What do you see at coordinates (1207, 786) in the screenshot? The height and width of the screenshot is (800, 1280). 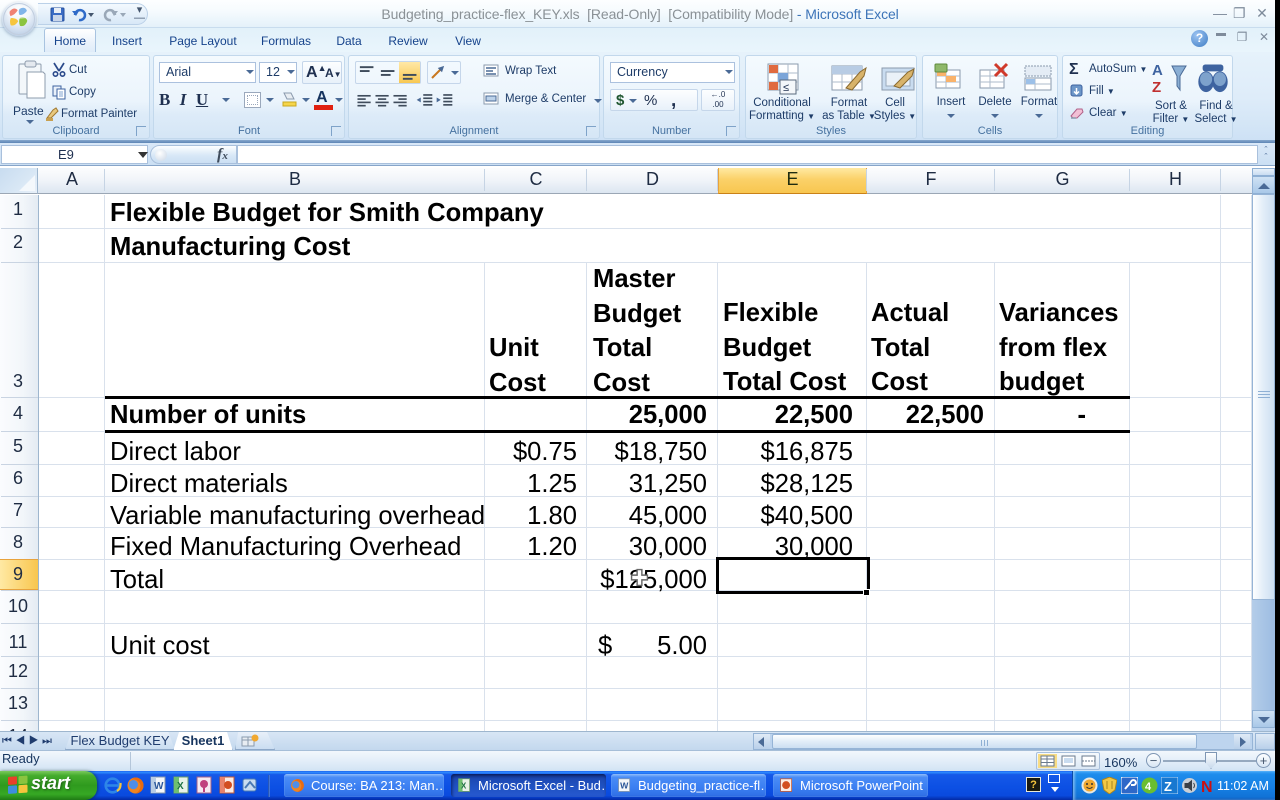 I see `svg-text: N` at bounding box center [1207, 786].